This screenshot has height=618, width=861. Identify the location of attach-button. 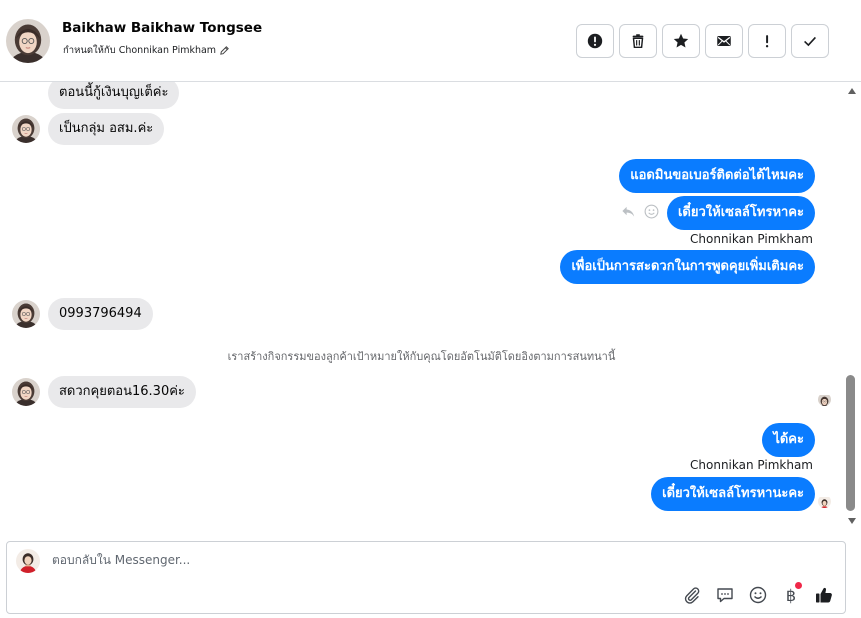
(692, 595).